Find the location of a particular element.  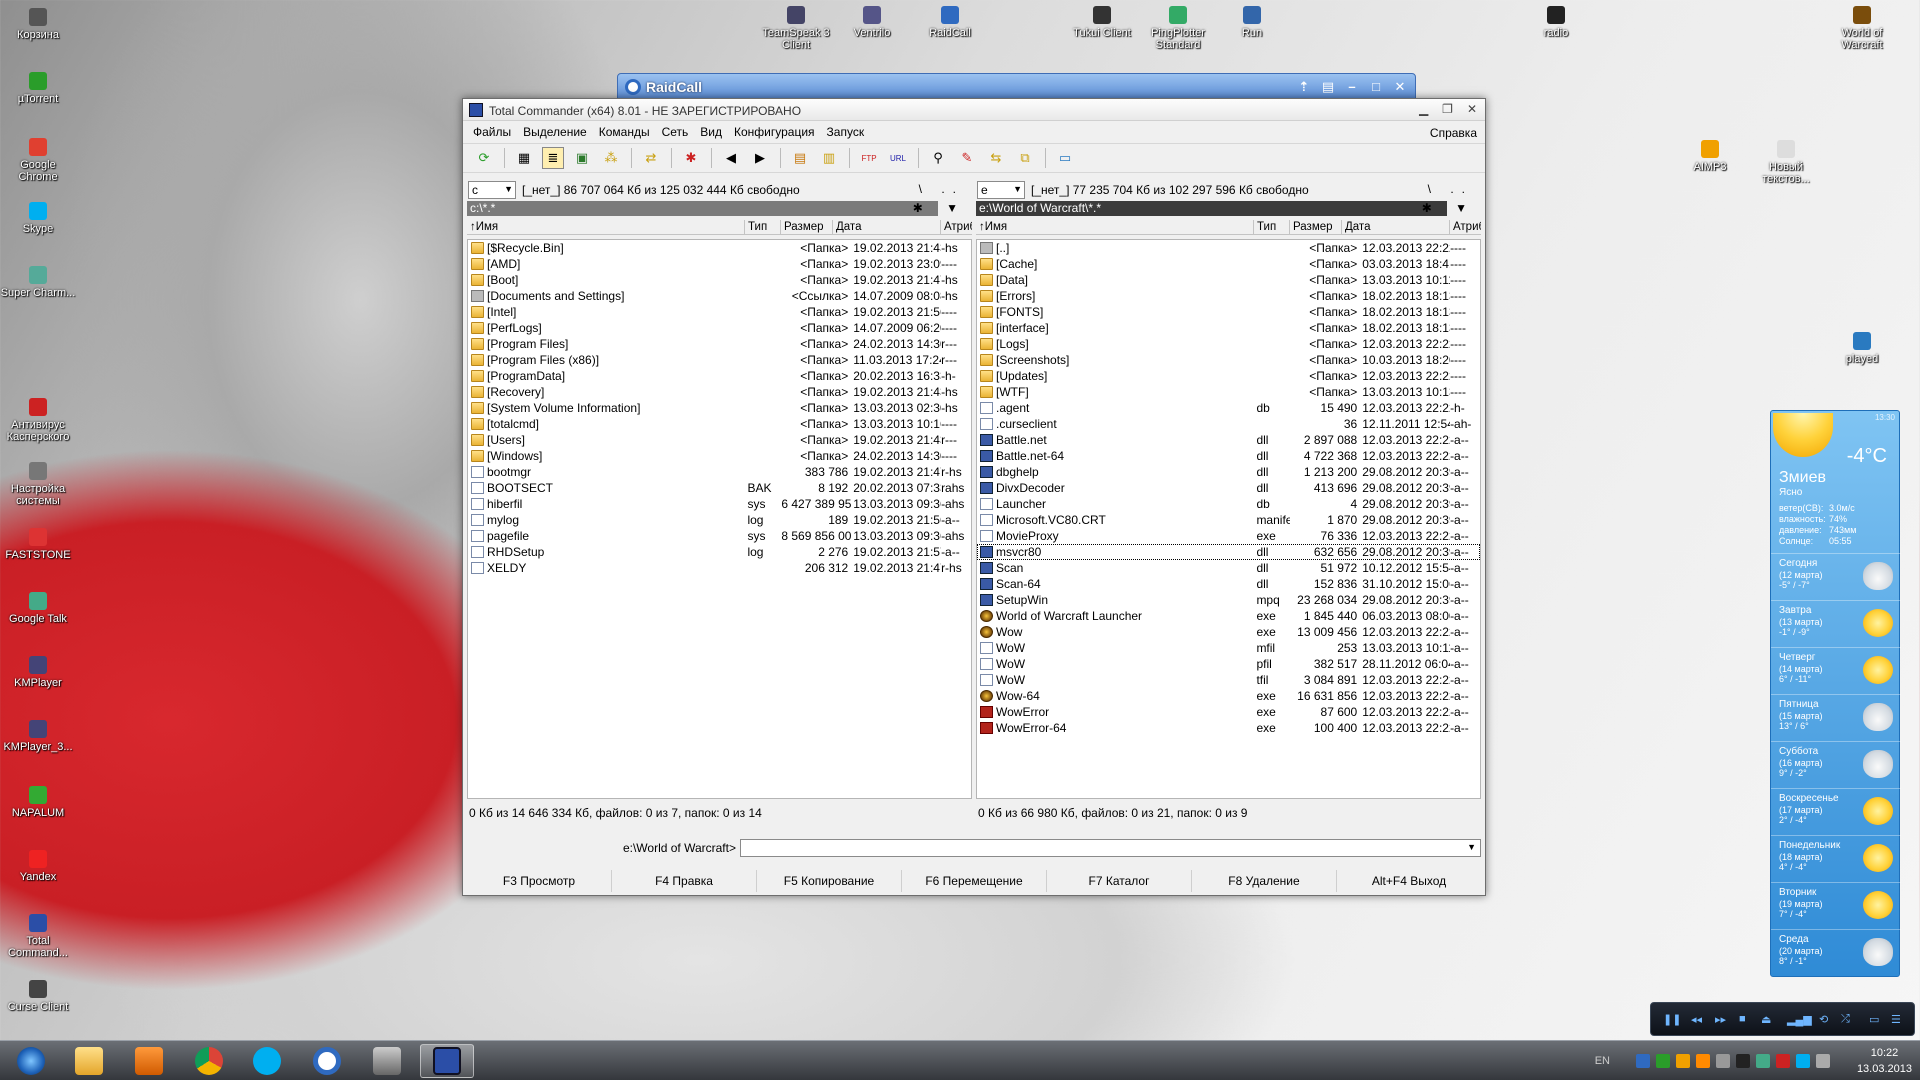

file-row: MovieProxy exe 76 336 12.03.2013 22:22 -a-- is located at coordinates (1228, 536).